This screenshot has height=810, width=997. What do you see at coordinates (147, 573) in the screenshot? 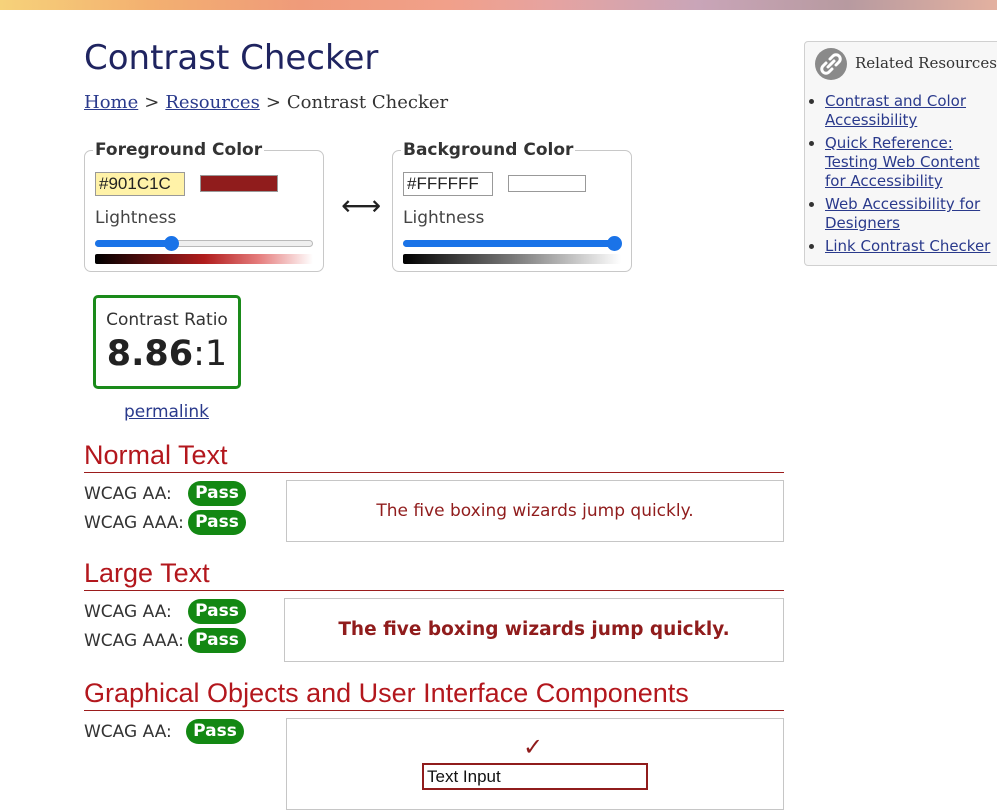
I see `large-text-heading: Large Text` at bounding box center [147, 573].